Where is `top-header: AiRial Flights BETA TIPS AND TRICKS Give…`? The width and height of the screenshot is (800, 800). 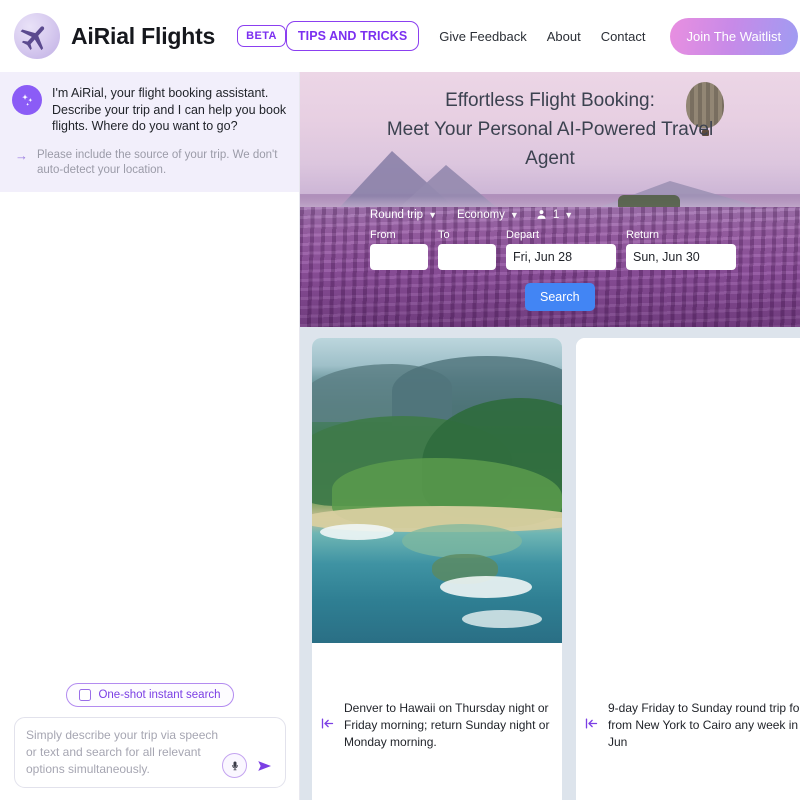
top-header: AiRial Flights BETA TIPS AND TRICKS Give… is located at coordinates (400, 36).